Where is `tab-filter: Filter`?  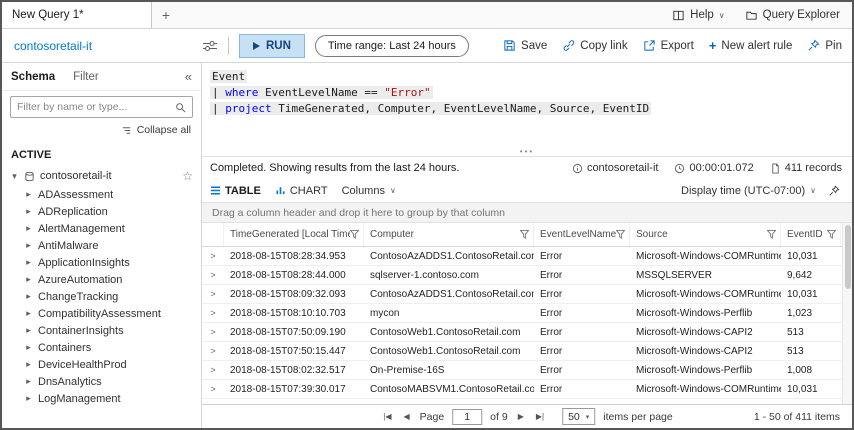 tab-filter: Filter is located at coordinates (86, 77).